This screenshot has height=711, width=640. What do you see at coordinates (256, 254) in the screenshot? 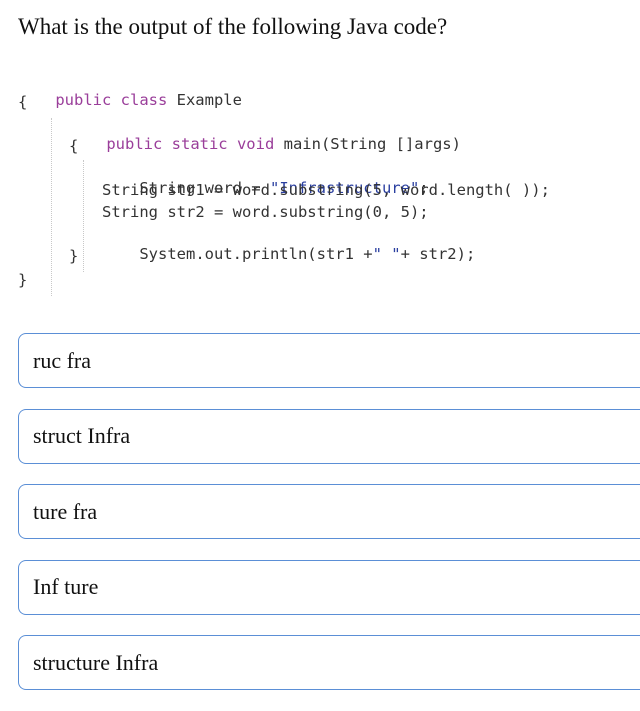
I see `code-text: System.out.println(str1 +` at bounding box center [256, 254].